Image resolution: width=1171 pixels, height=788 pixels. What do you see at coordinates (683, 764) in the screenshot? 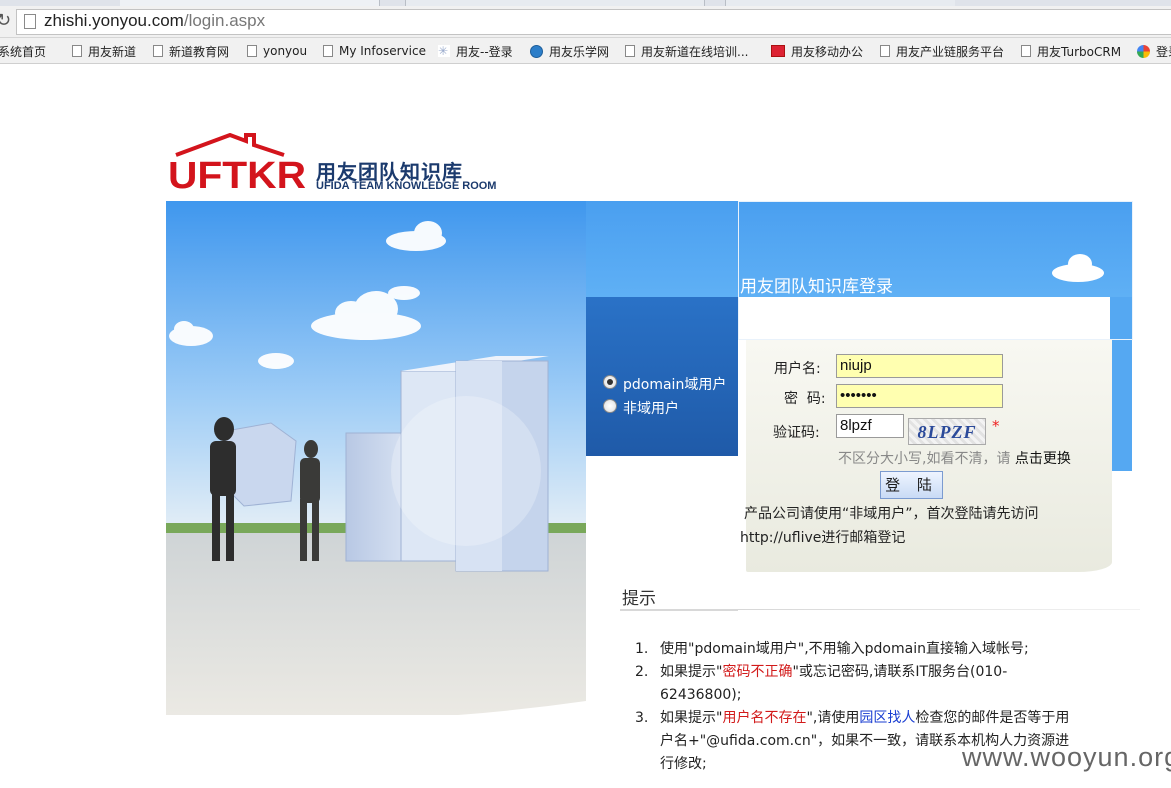
I see `tip-text: 行修改;` at bounding box center [683, 764].